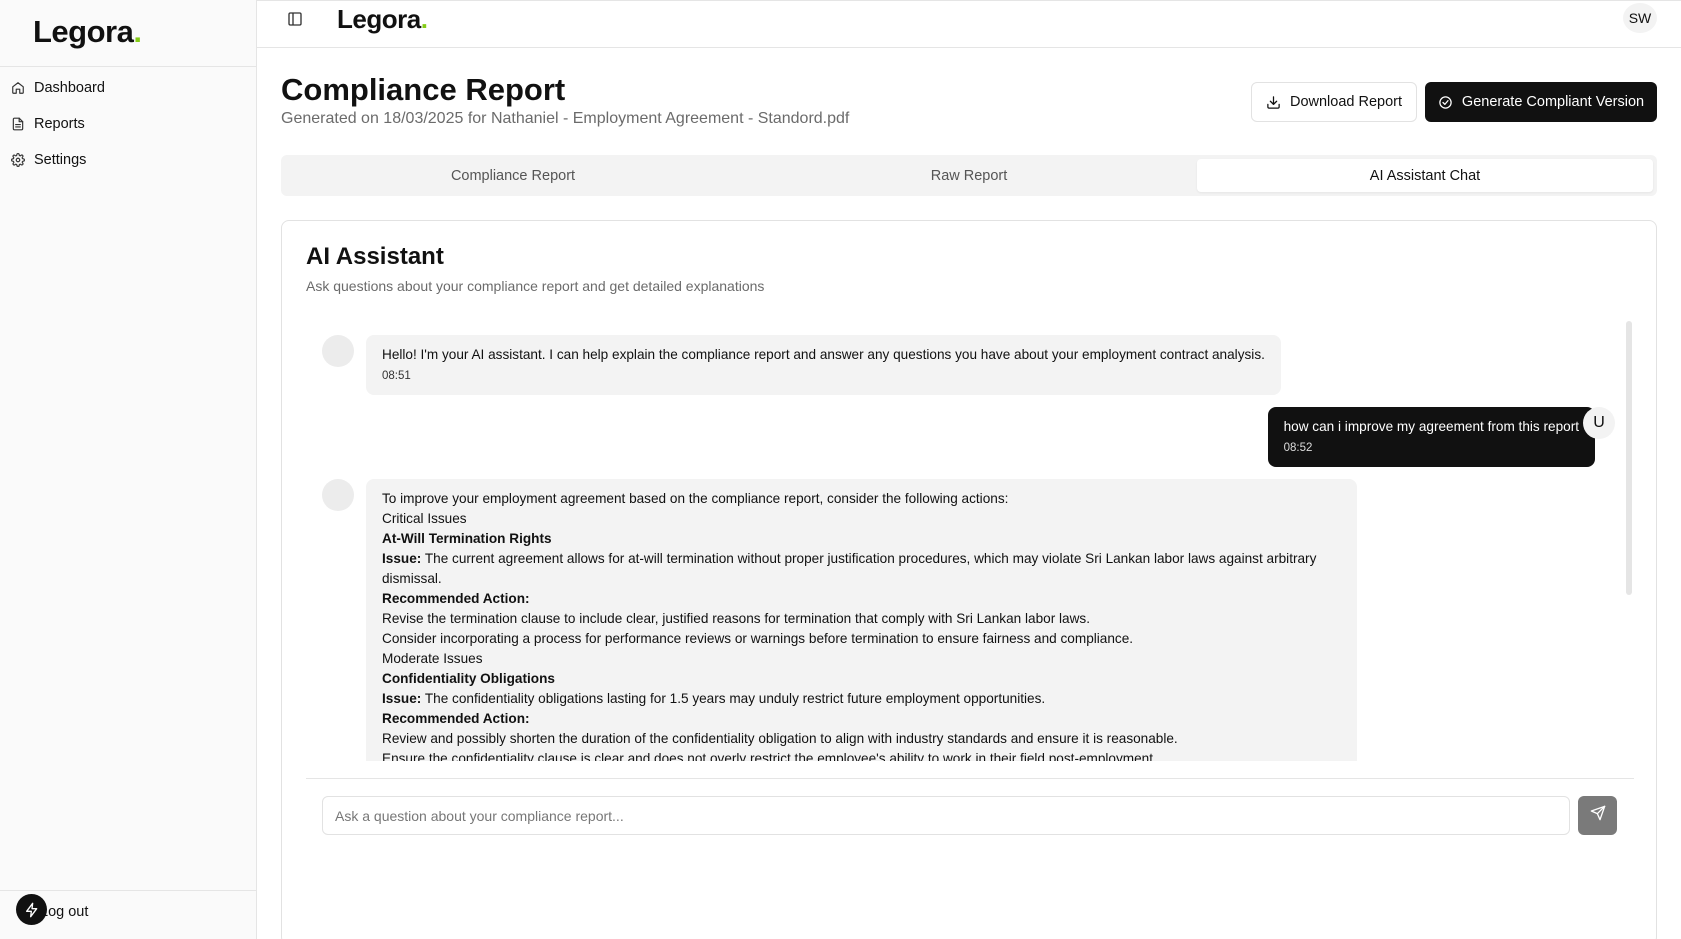 The height and width of the screenshot is (939, 1681). I want to click on download-report-label: Download Report, so click(1346, 102).